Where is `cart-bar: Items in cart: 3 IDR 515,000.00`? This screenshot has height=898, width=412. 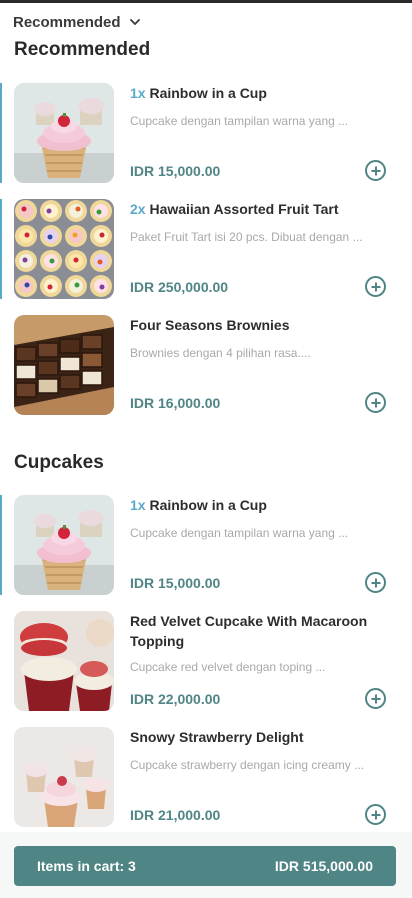
cart-bar: Items in cart: 3 IDR 515,000.00 is located at coordinates (206, 865).